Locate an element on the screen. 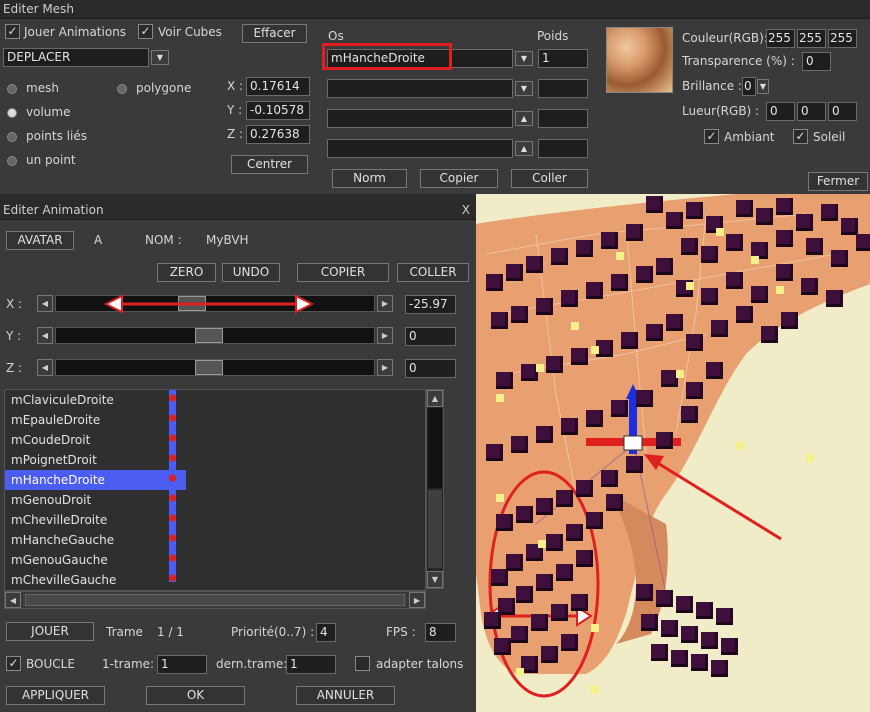  poids-input: 1 is located at coordinates (563, 58).